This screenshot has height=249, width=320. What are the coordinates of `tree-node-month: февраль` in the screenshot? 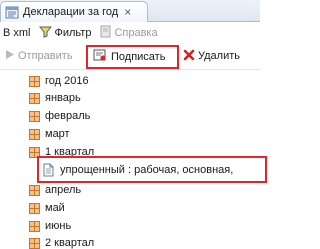 It's located at (59, 116).